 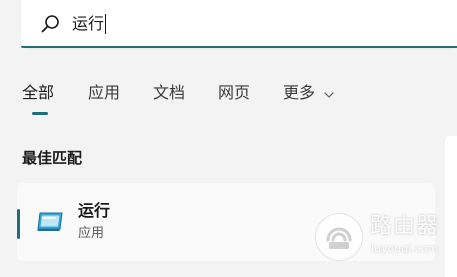 What do you see at coordinates (299, 92) in the screenshot?
I see `tab-more-label: 更多` at bounding box center [299, 92].